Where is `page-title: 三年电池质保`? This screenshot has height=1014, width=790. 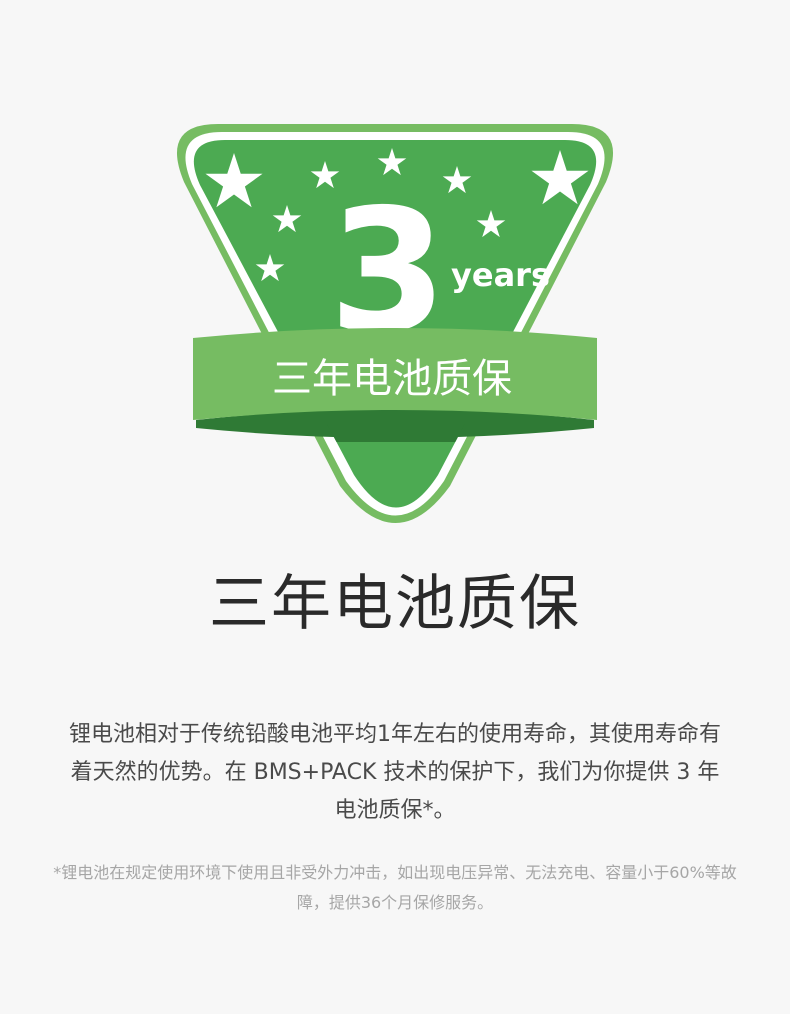 page-title: 三年电池质保 is located at coordinates (395, 604).